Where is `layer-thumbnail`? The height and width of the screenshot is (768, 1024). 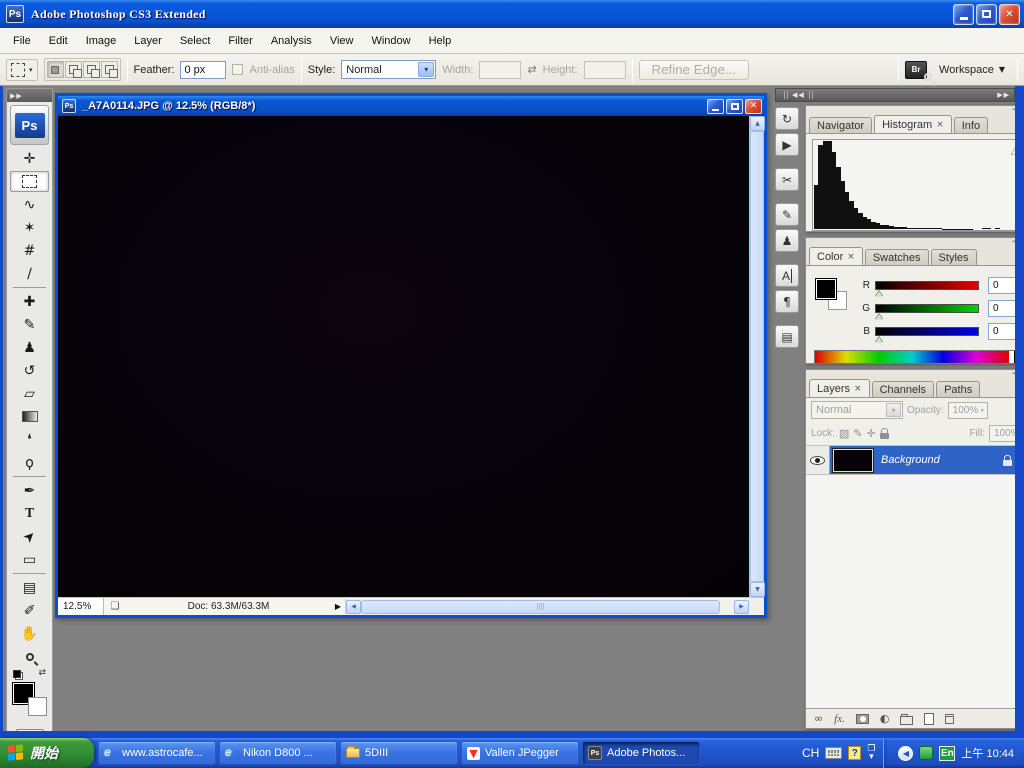 layer-thumbnail is located at coordinates (853, 460).